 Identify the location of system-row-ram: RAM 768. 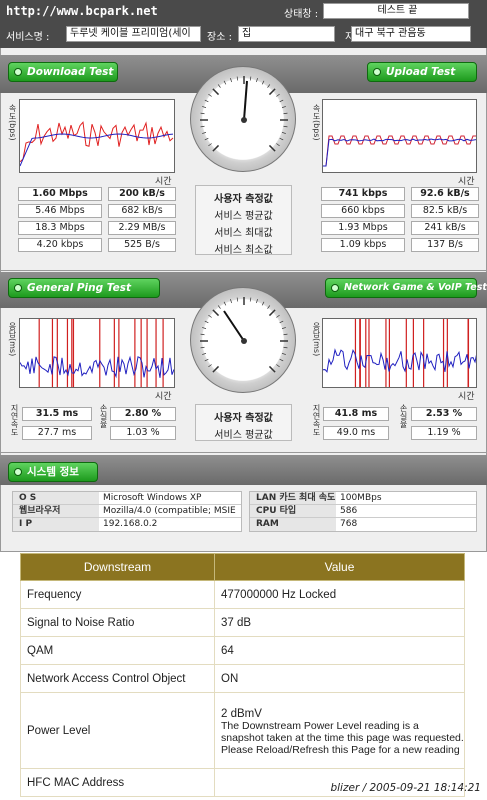
(363, 524).